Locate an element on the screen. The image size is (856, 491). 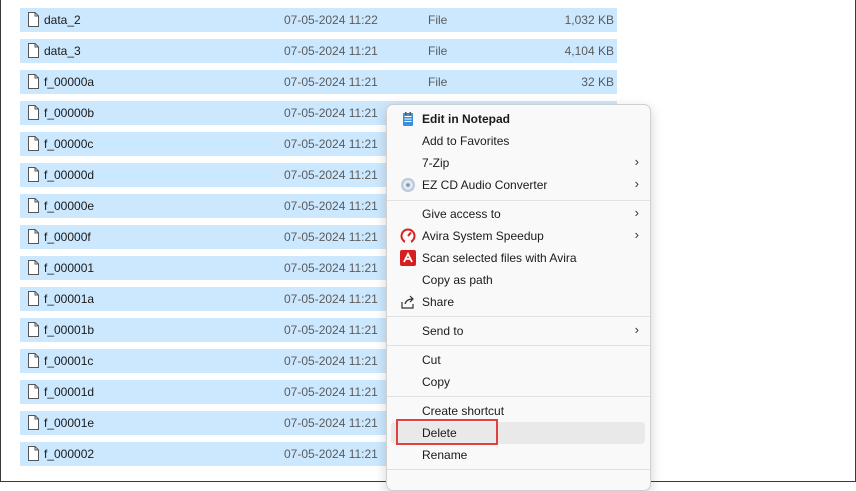
menu-label-copy-as-path: Copy as path is located at coordinates (457, 280).